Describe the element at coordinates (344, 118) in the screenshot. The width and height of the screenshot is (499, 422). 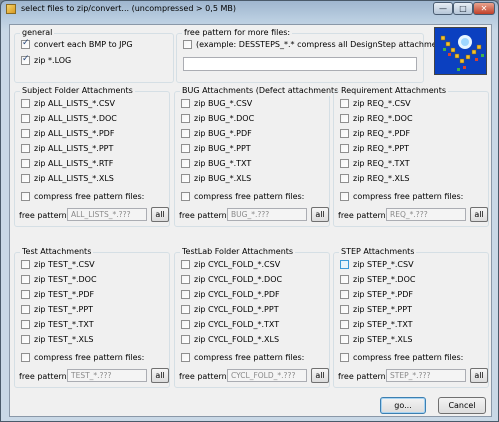
I see `req-zip-doc-checkbox` at that location.